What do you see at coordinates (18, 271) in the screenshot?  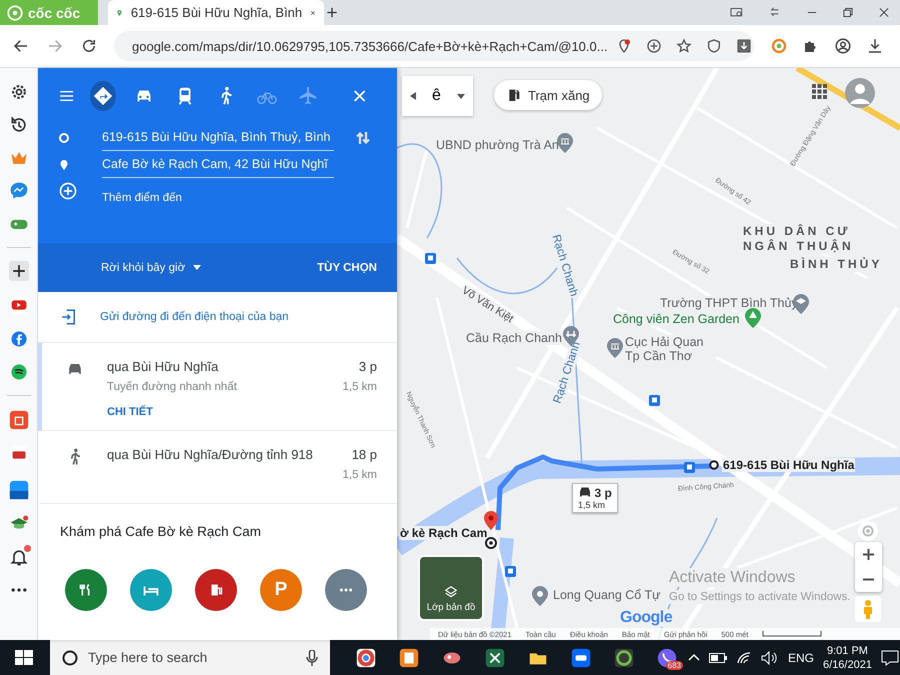 I see `add-icon` at bounding box center [18, 271].